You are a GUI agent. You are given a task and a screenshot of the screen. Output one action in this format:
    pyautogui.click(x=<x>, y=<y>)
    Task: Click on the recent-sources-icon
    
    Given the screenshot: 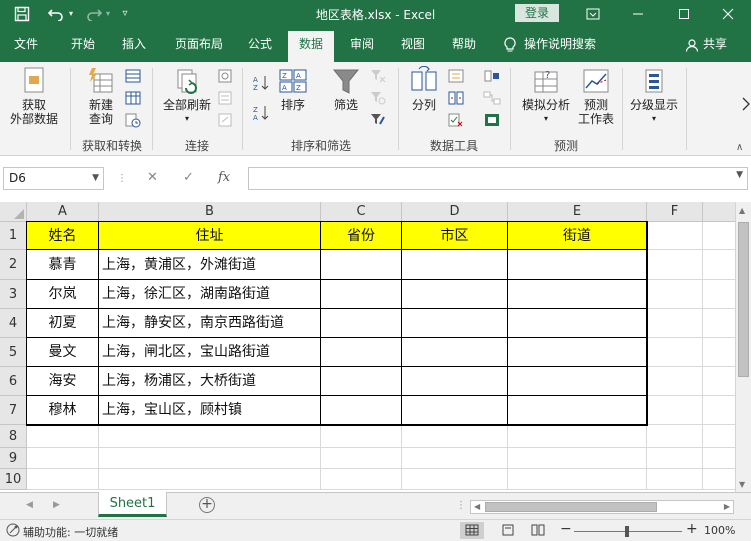 What is the action you would take?
    pyautogui.click(x=133, y=120)
    